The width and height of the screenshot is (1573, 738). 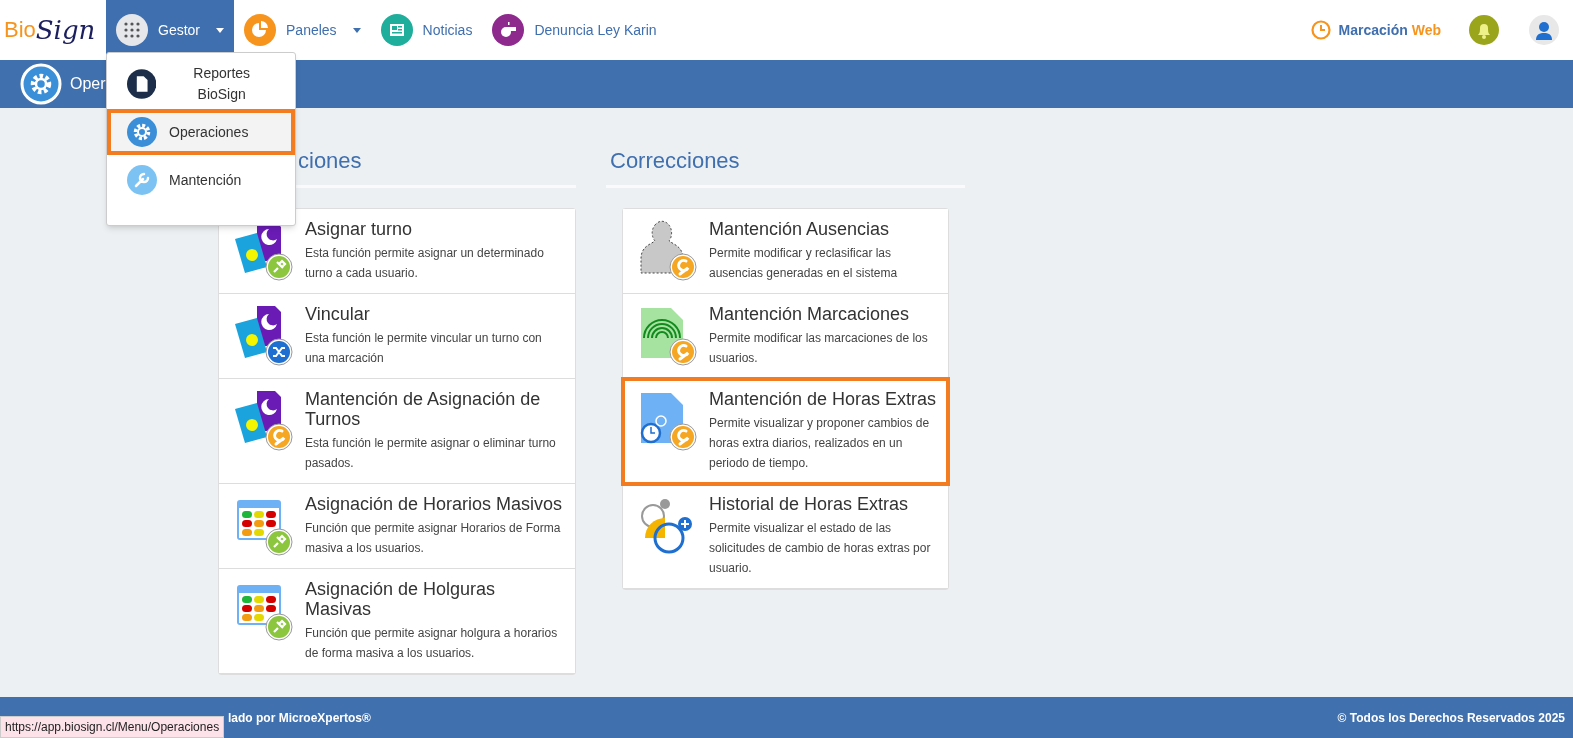 What do you see at coordinates (338, 314) in the screenshot?
I see `card-title: Vincular` at bounding box center [338, 314].